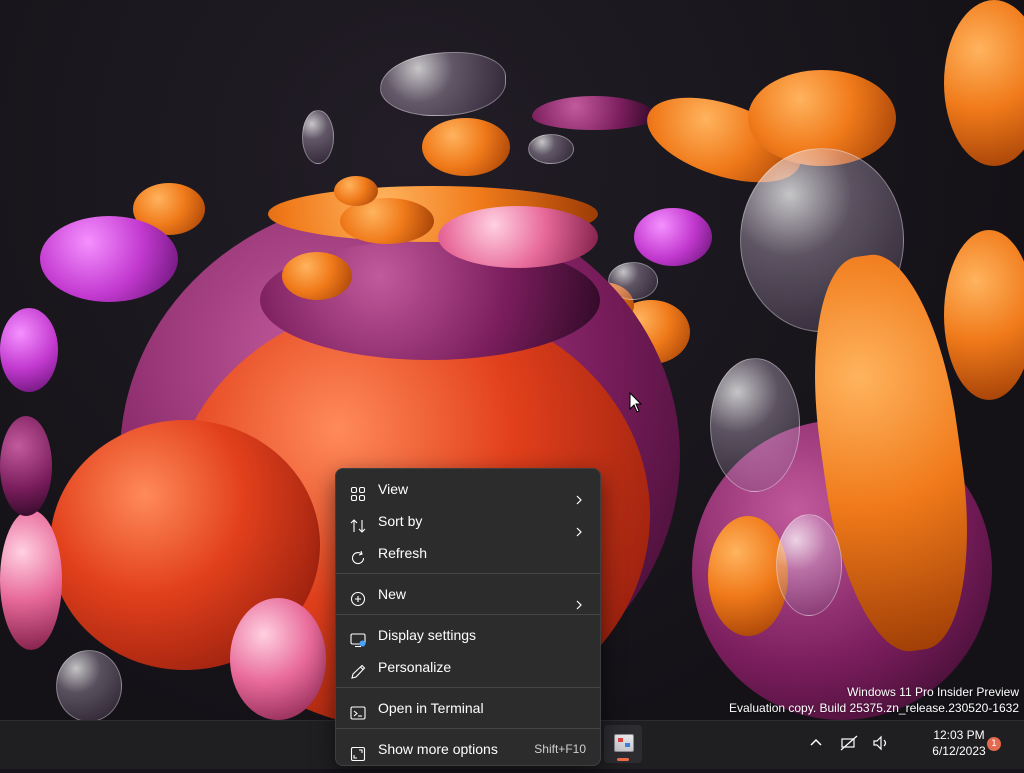 The height and width of the screenshot is (773, 1024). What do you see at coordinates (881, 743) in the screenshot?
I see `volume-icon` at bounding box center [881, 743].